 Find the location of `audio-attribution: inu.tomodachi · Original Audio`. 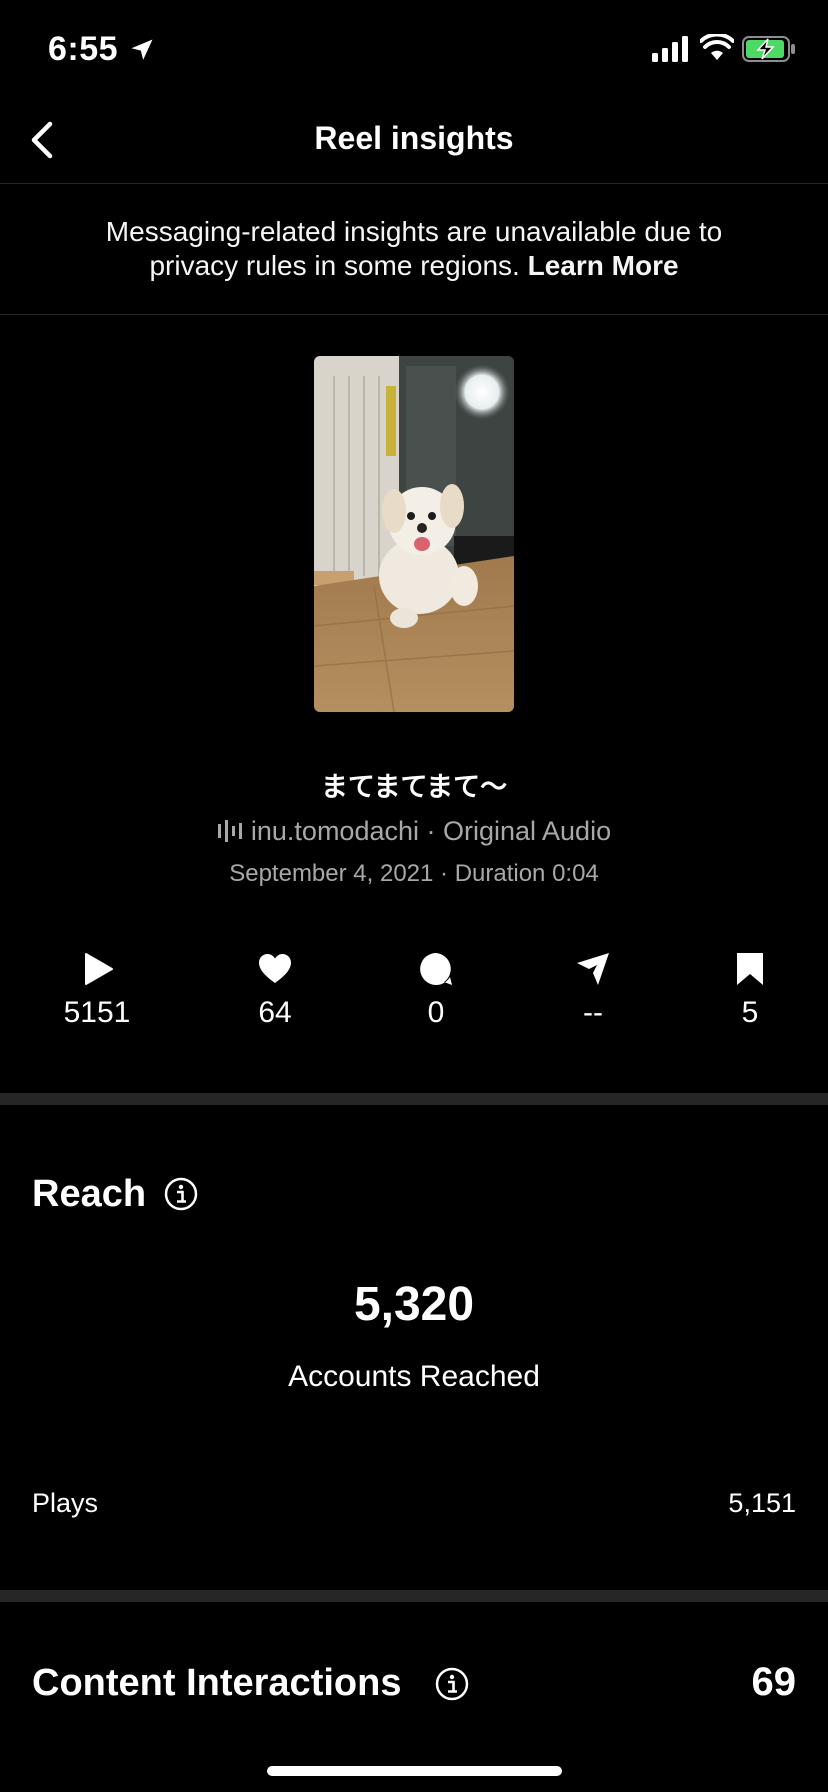

audio-attribution: inu.tomodachi · Original Audio is located at coordinates (414, 831).